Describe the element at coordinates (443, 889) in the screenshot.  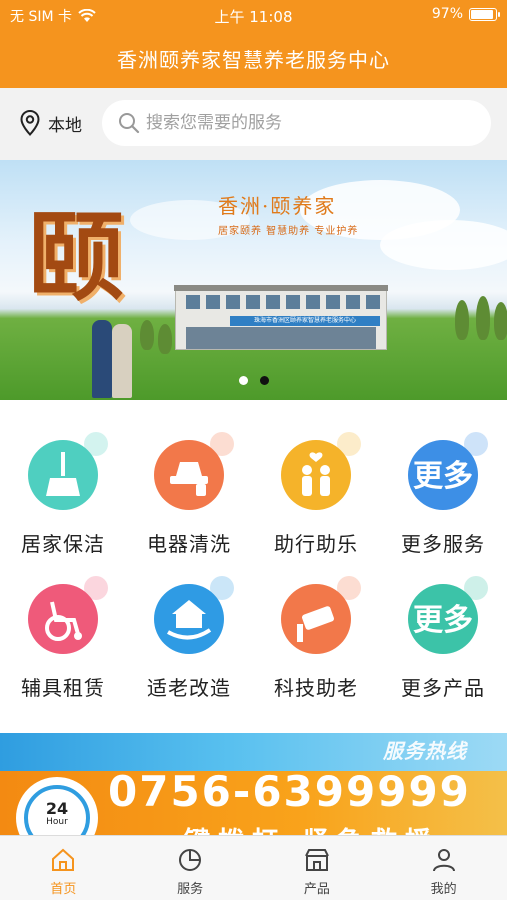
I see `tab-label: 我的` at that location.